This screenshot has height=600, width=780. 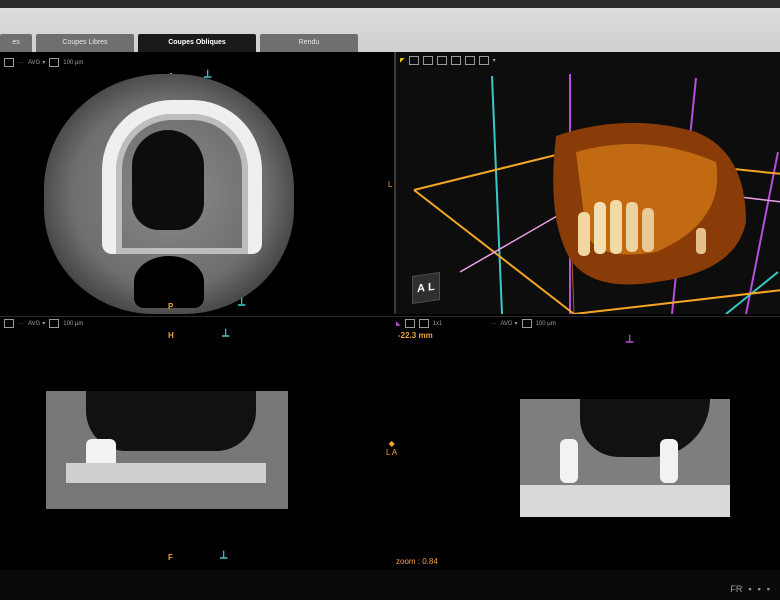 I want to click on tabstrip: es Coupes Libres Coupes Obliques Rendu, so click(x=390, y=43).